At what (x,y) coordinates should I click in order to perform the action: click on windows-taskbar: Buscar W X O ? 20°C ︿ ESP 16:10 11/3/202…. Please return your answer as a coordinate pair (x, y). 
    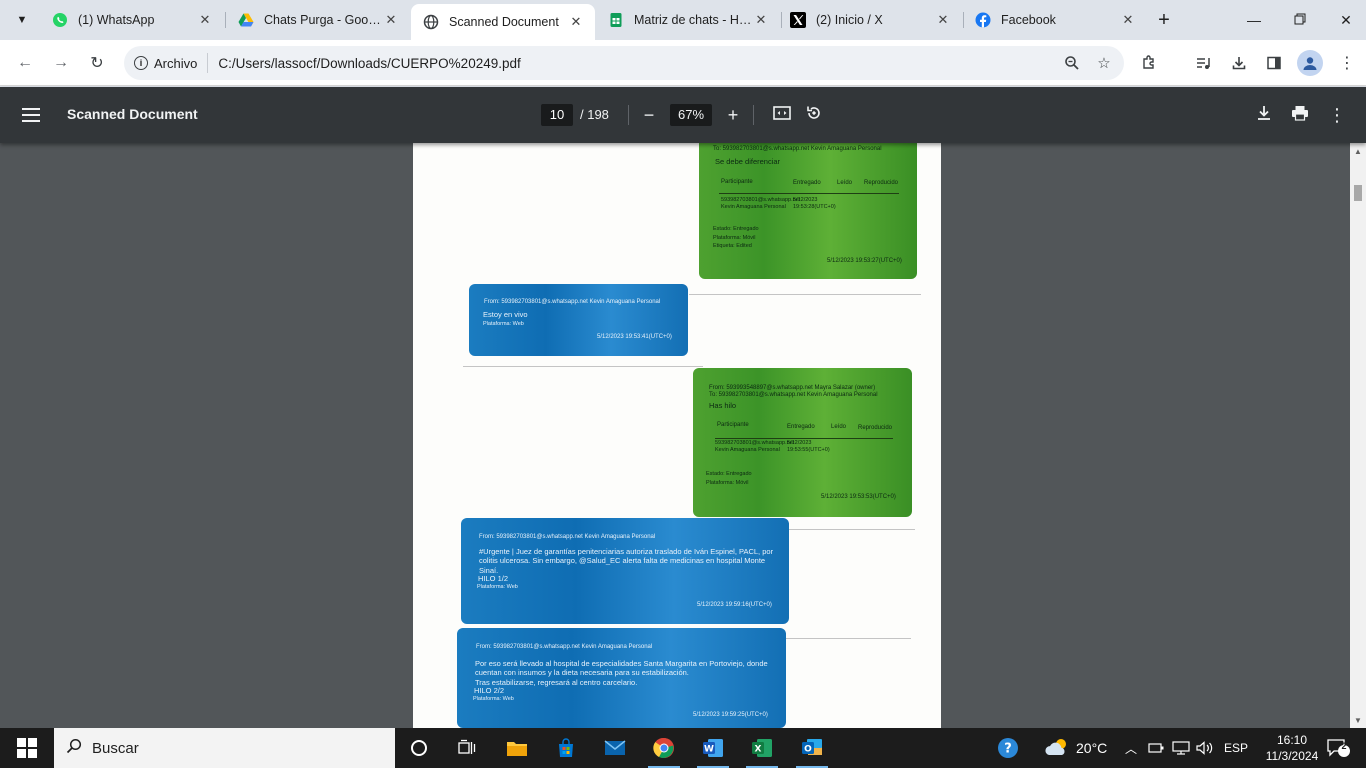
    Looking at the image, I should click on (683, 748).